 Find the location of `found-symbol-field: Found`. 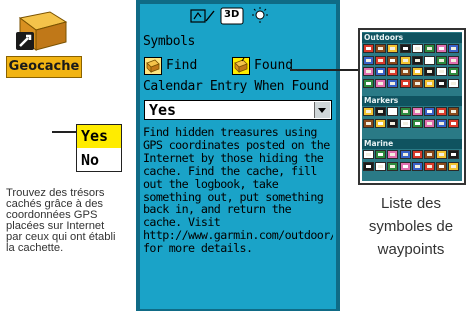

found-symbol-field: Found is located at coordinates (262, 66).